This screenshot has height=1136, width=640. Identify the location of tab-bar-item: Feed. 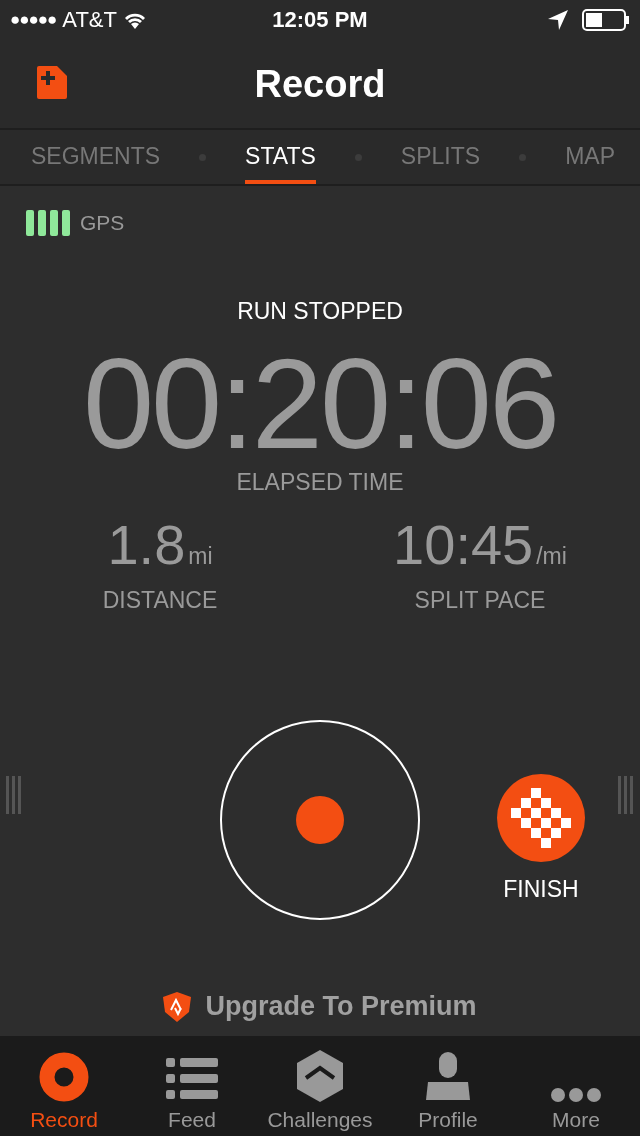
(192, 1086).